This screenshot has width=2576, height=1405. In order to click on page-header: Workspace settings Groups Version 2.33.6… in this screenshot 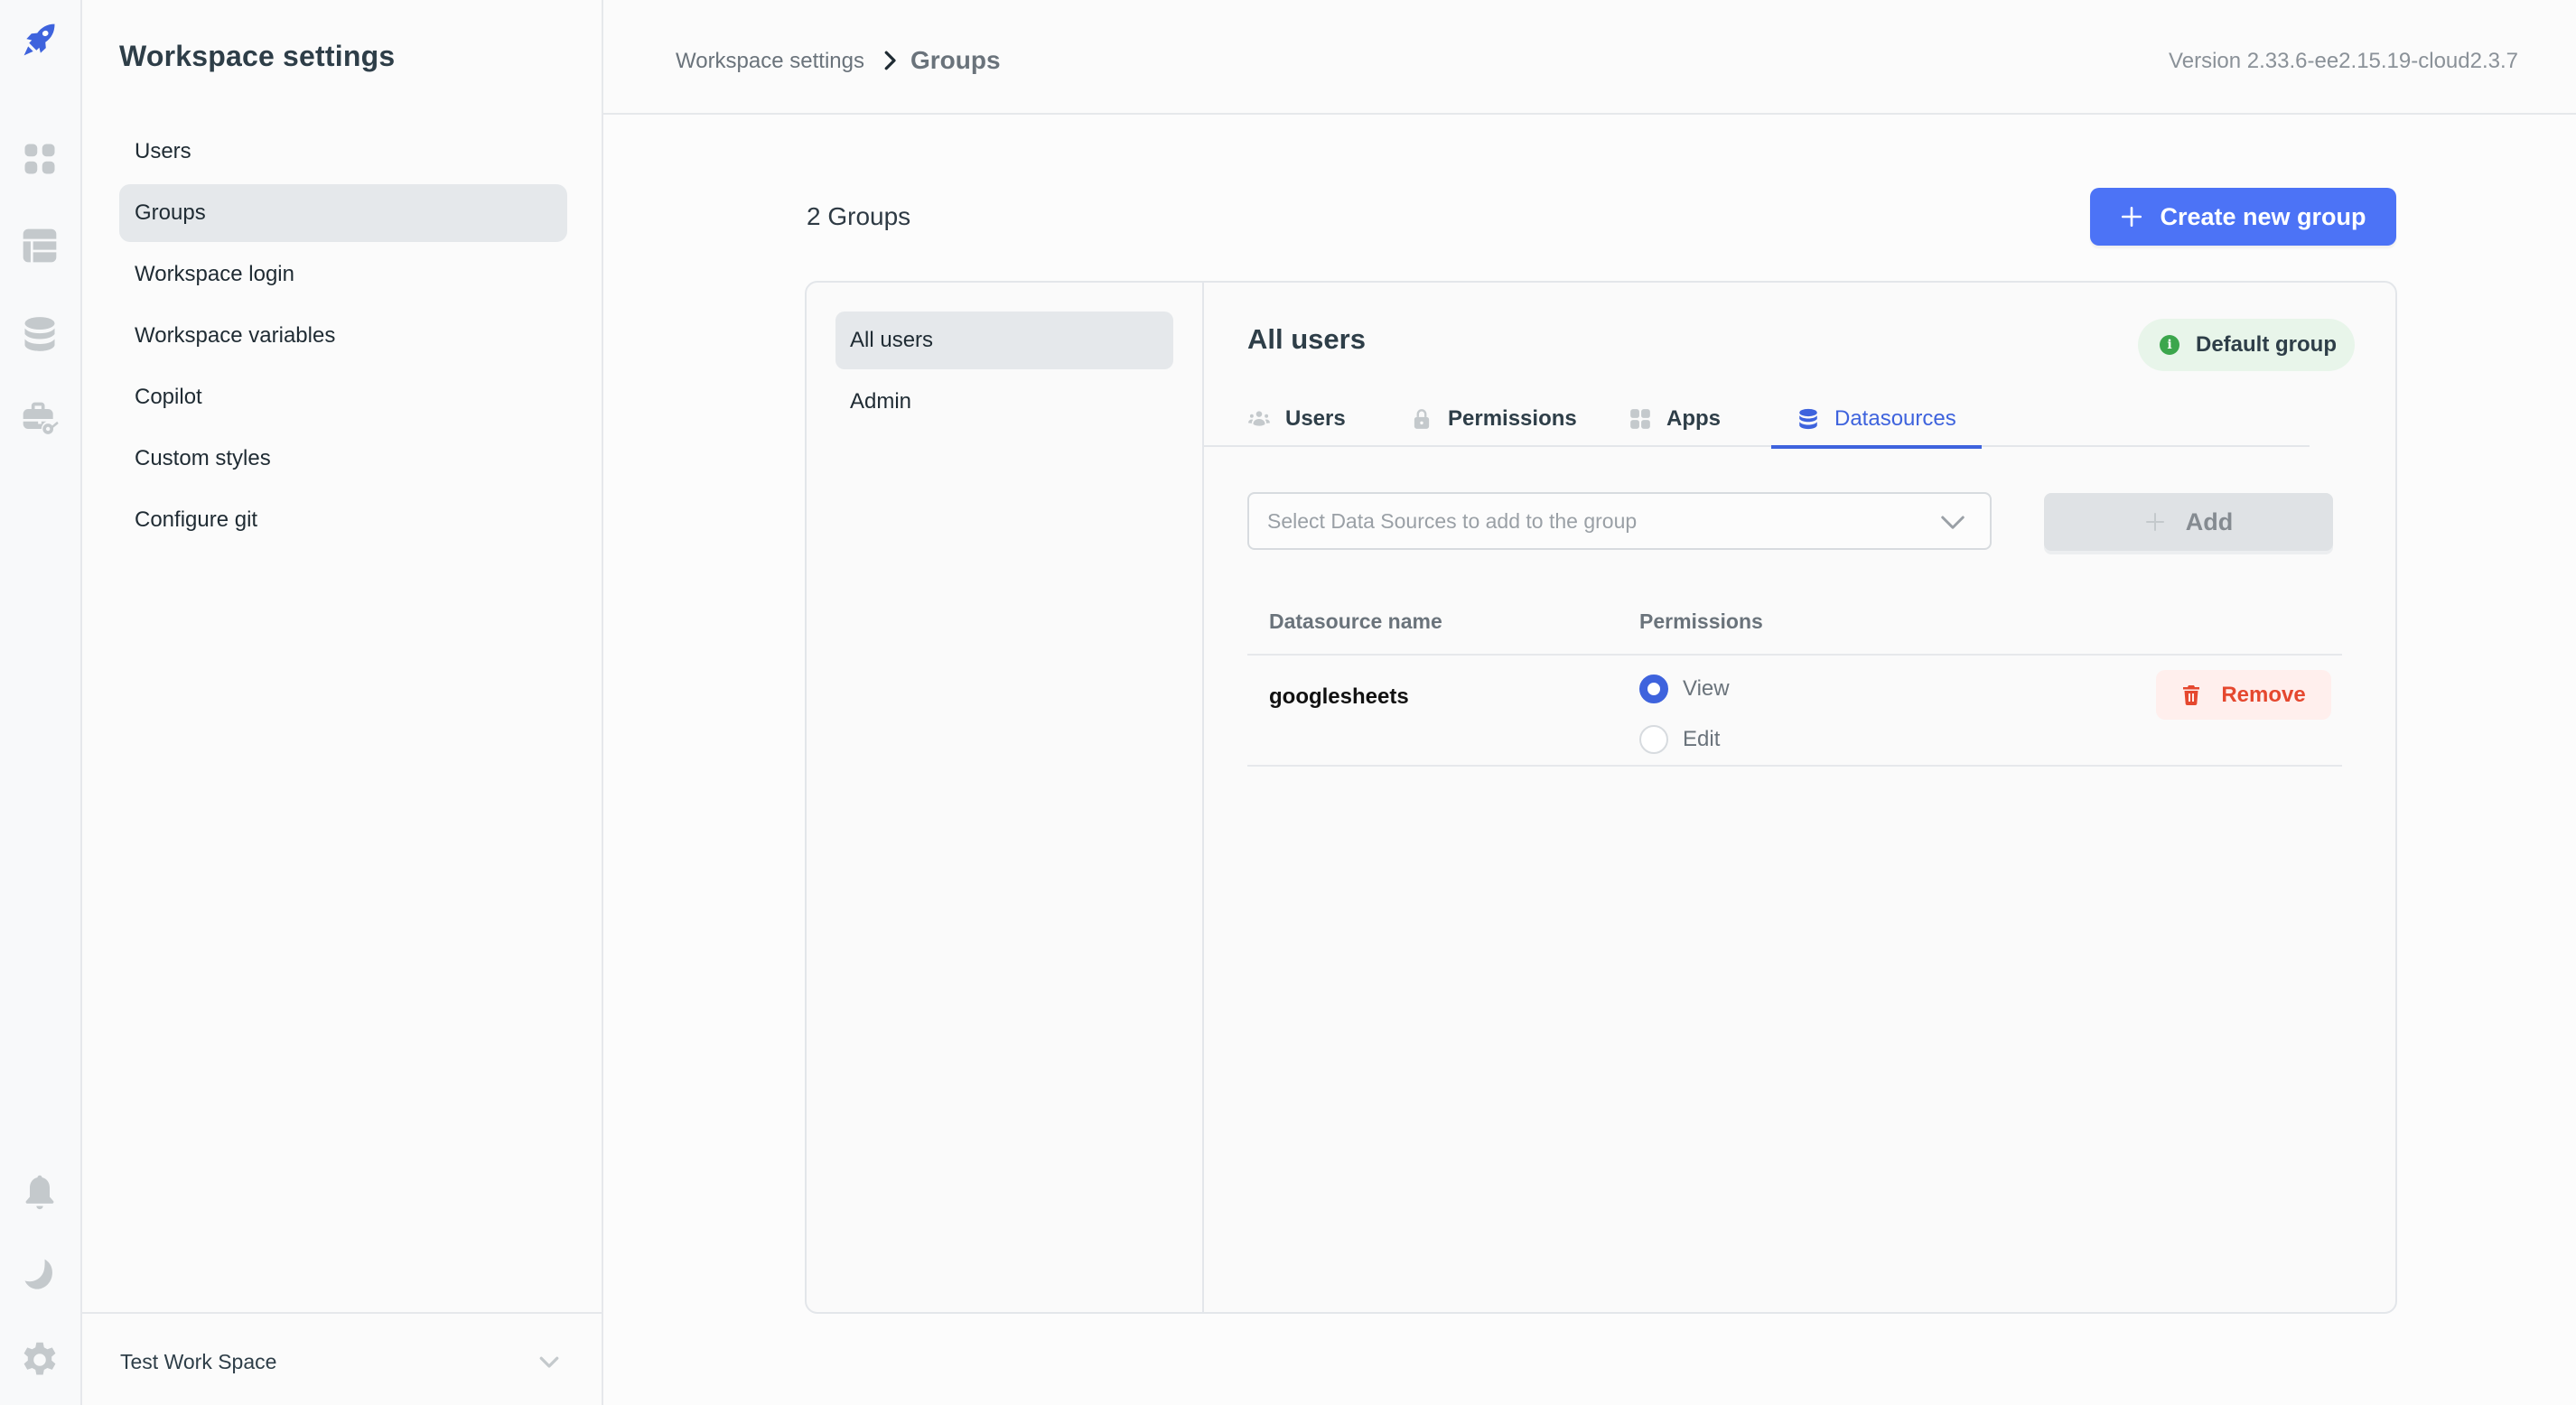, I will do `click(1589, 57)`.